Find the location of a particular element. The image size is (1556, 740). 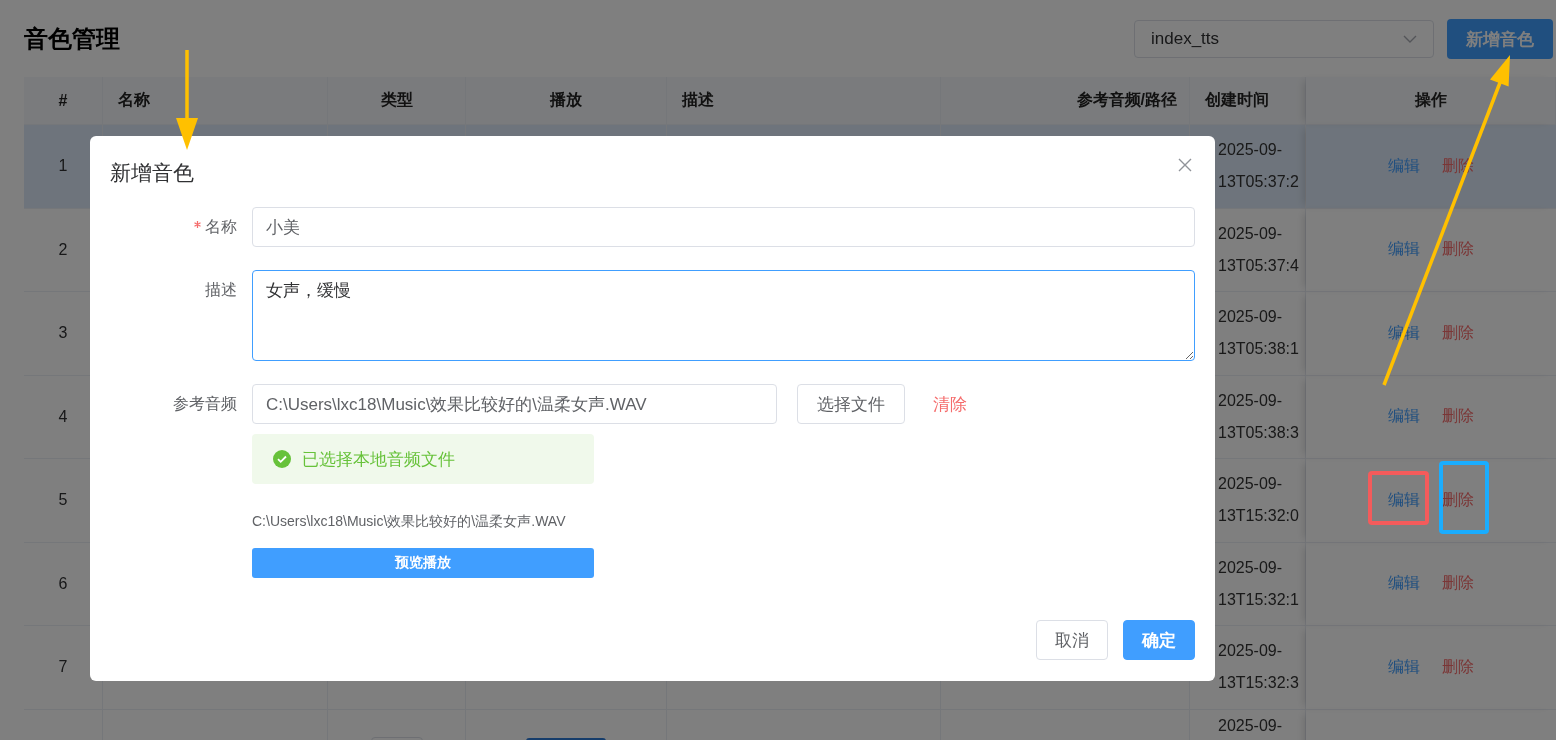

cancel-button: 取消 is located at coordinates (1072, 640).